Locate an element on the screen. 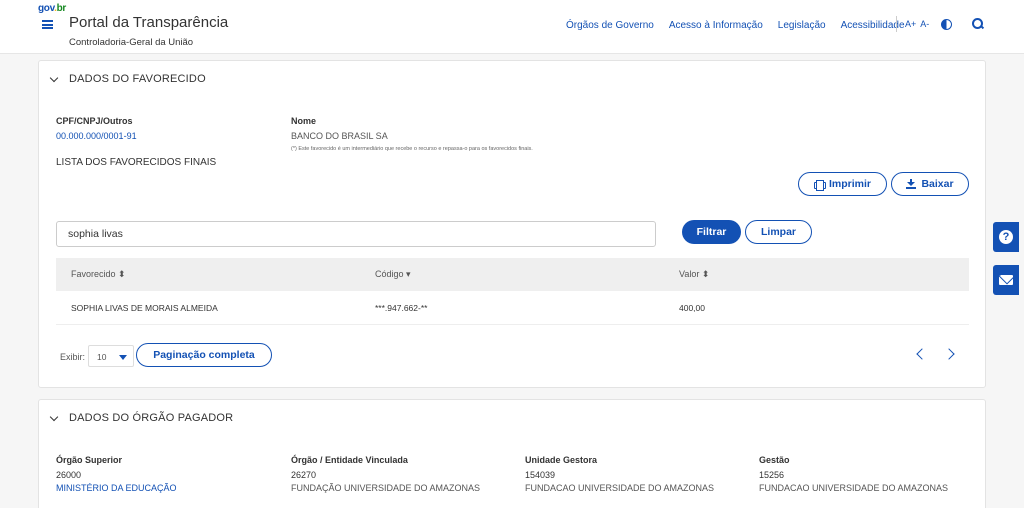 The image size is (1024, 508). orgao-entidade-code: 26270 is located at coordinates (304, 475).